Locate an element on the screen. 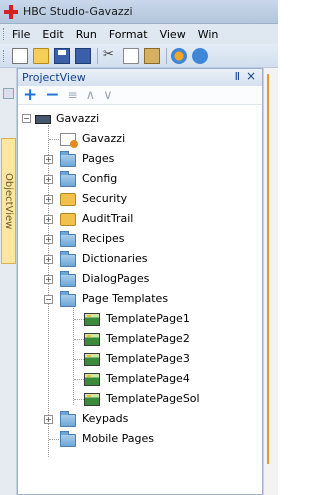 Image resolution: width=320 pixels, height=495 pixels. tree-node-label: Dictionaries is located at coordinates (115, 258).